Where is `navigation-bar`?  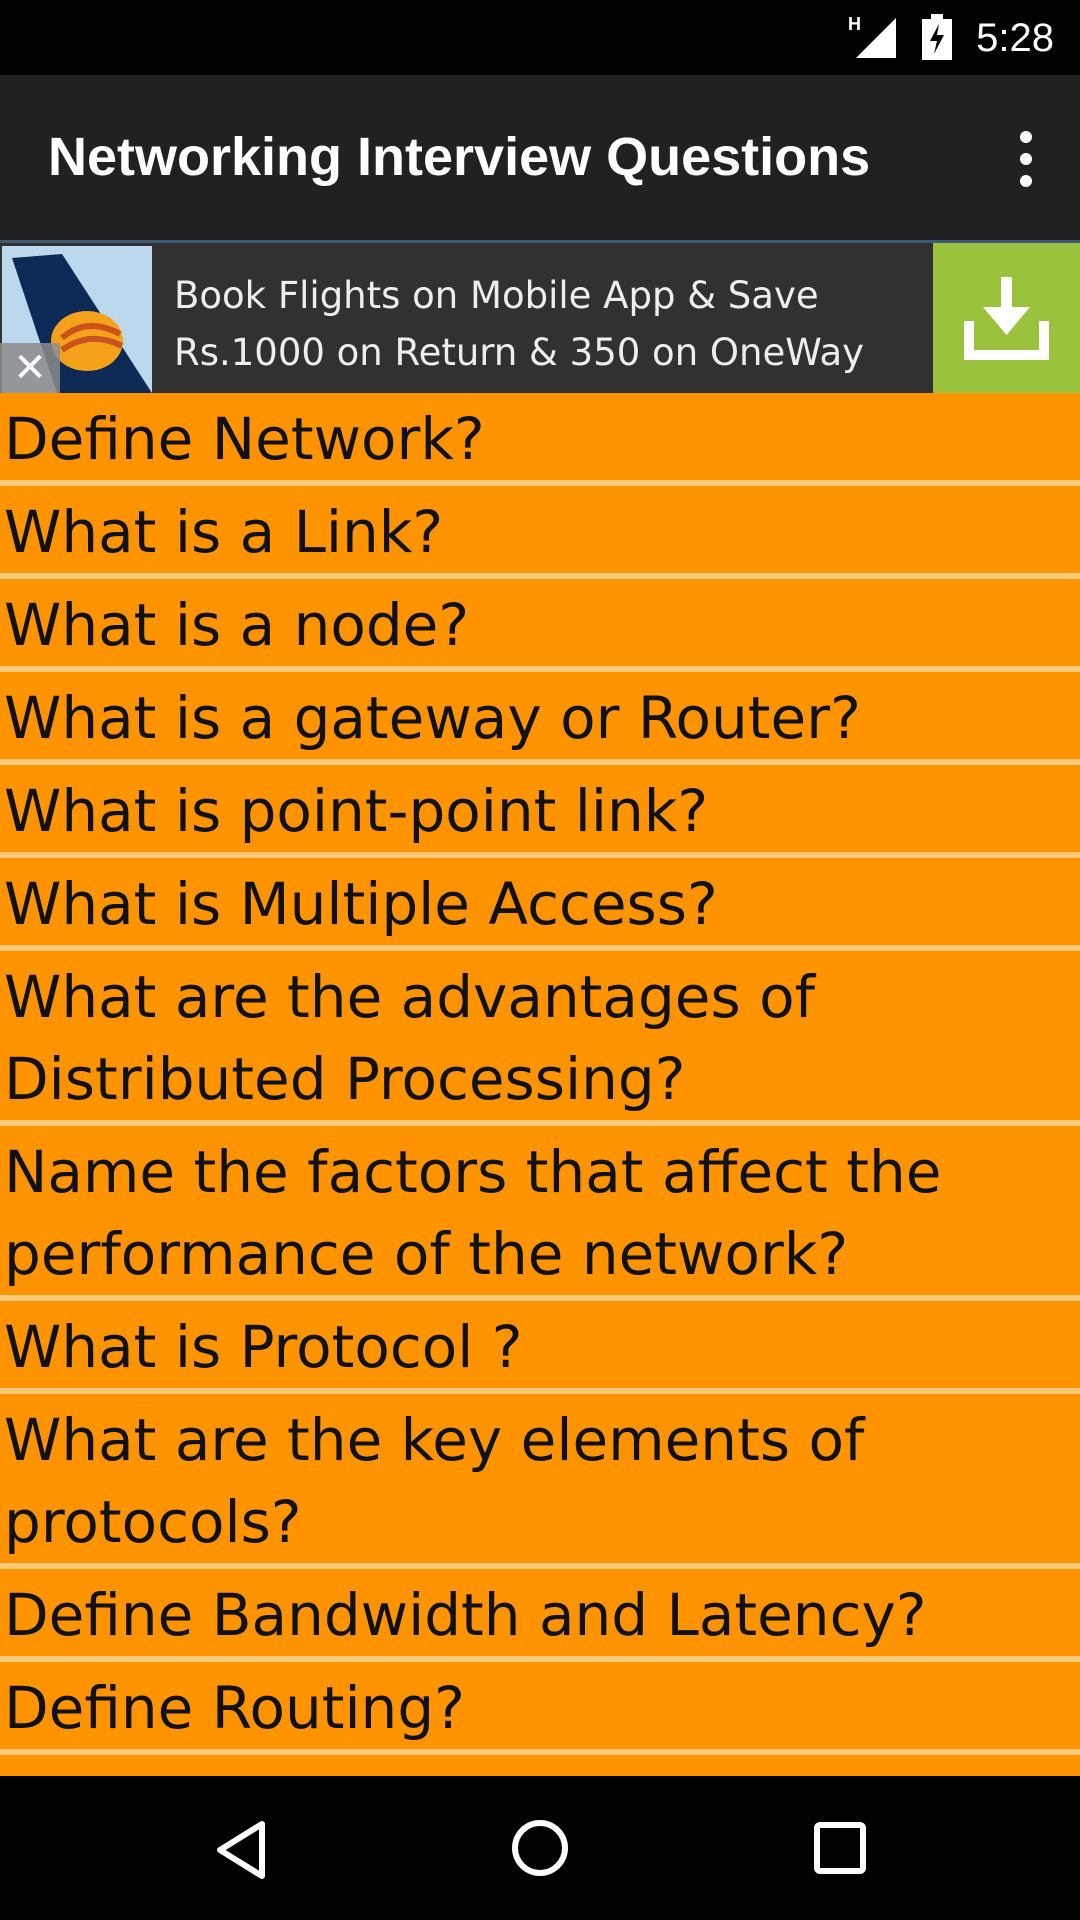 navigation-bar is located at coordinates (540, 1848).